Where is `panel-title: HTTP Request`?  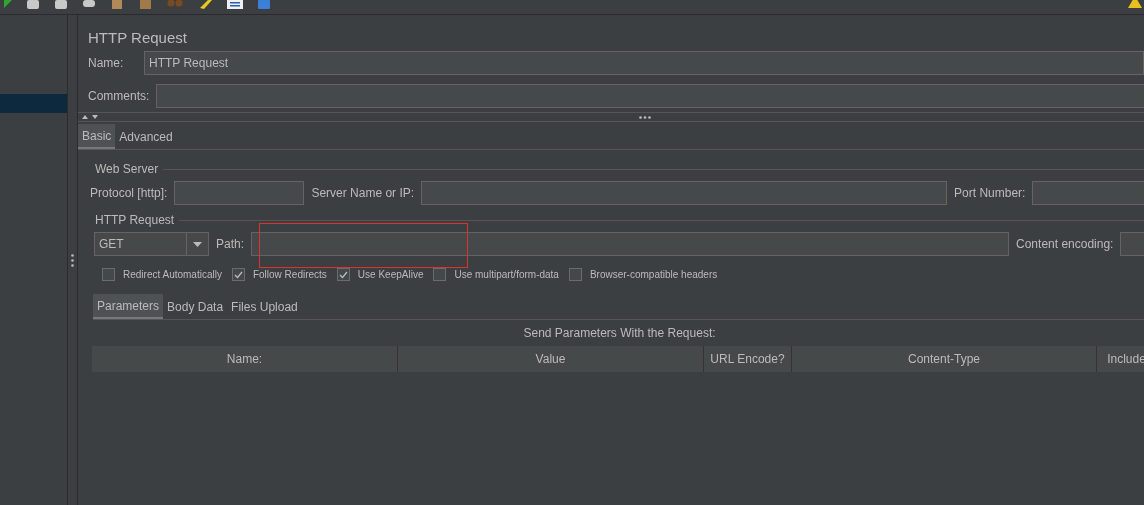
panel-title: HTTP Request is located at coordinates (138, 38).